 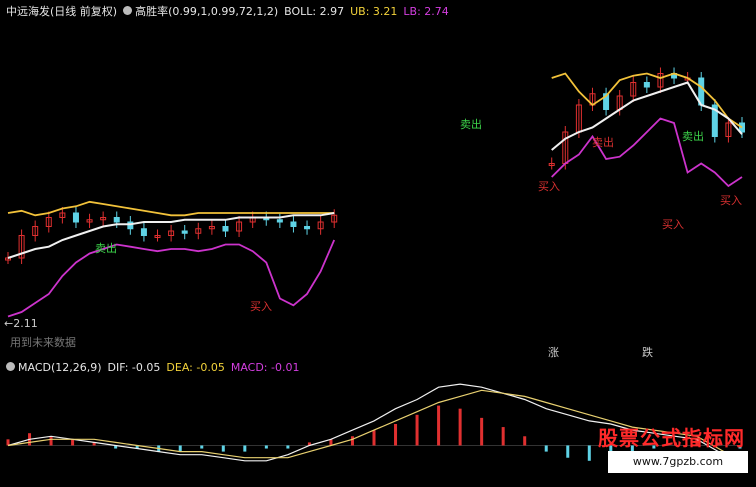 What do you see at coordinates (171, 278) in the screenshot?
I see `series-lb-line` at bounding box center [171, 278].